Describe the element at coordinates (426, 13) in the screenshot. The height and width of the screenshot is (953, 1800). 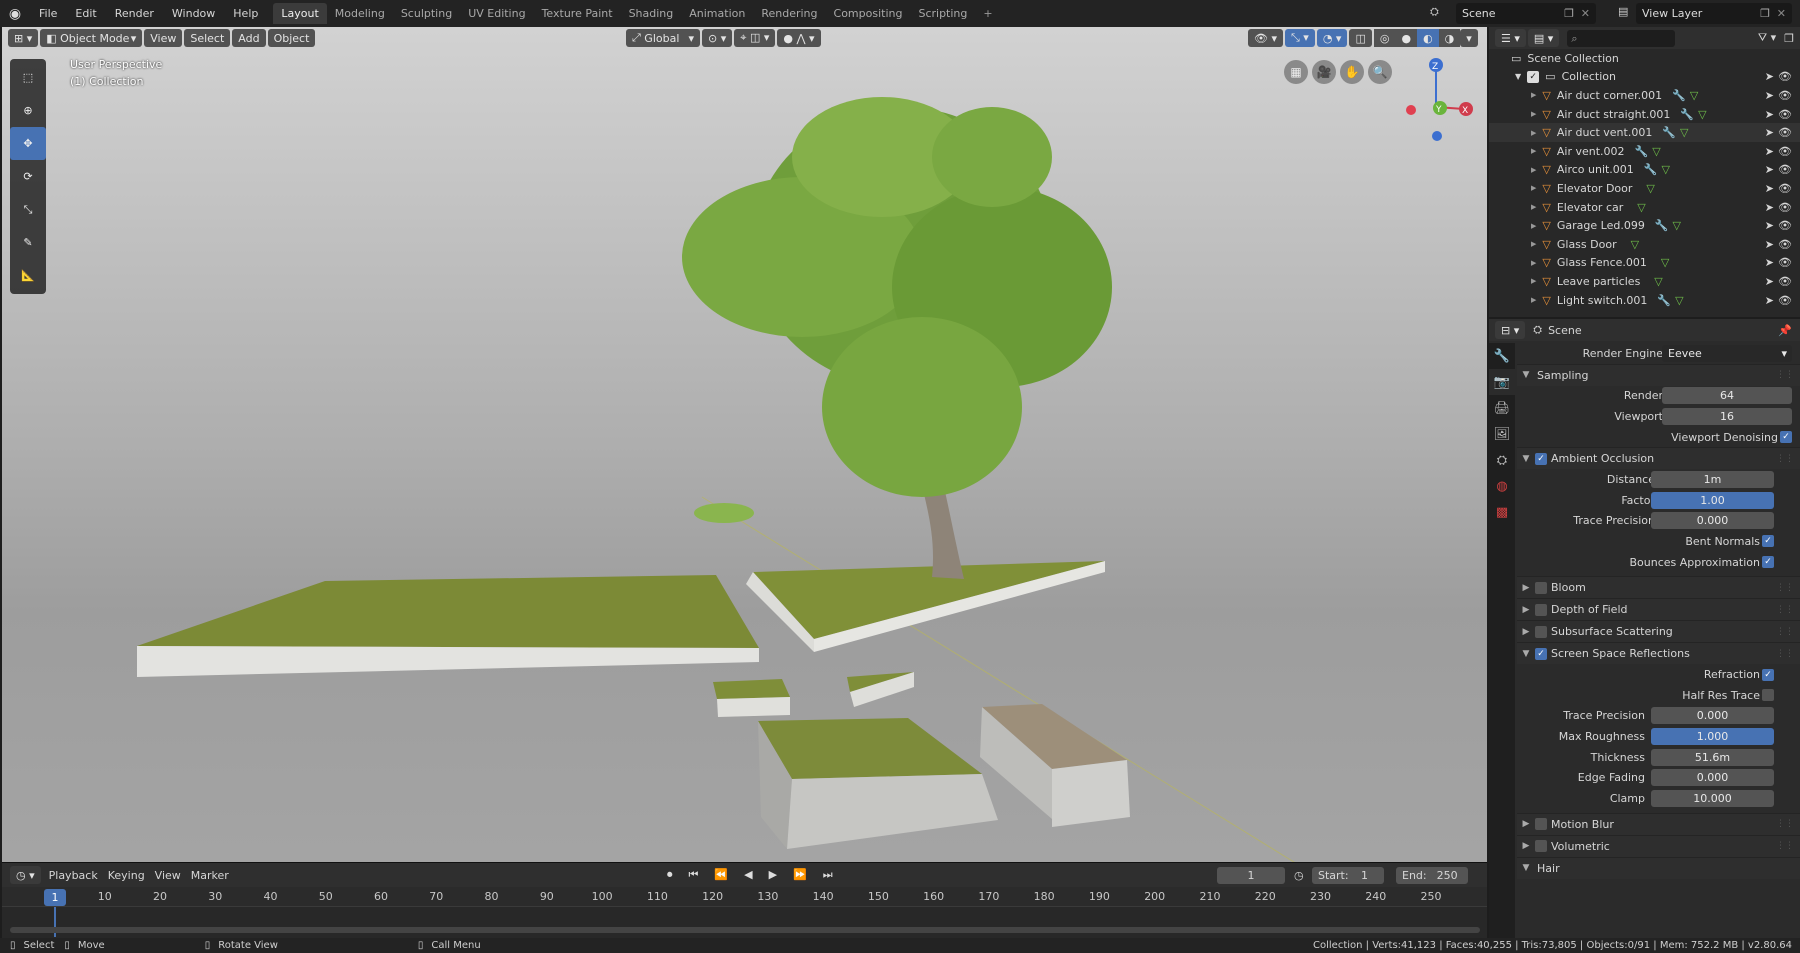
I see `tab-sculpting: Sculpting` at that location.